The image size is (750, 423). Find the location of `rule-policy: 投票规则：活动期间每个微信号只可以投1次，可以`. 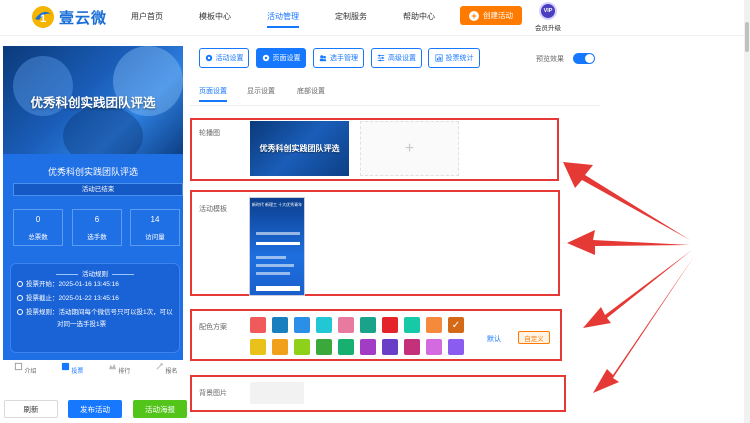

rule-policy: 投票规则：活动期间每个微信号只可以投1次，可以 is located at coordinates (95, 313).